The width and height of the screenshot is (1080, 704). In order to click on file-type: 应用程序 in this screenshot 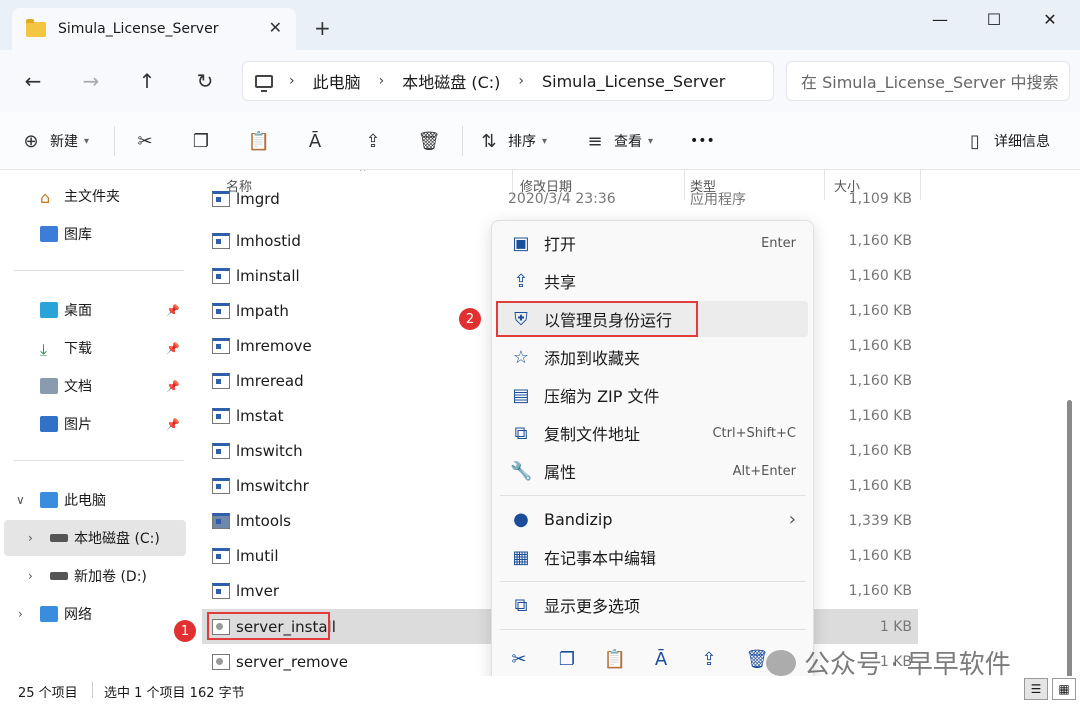, I will do `click(718, 200)`.